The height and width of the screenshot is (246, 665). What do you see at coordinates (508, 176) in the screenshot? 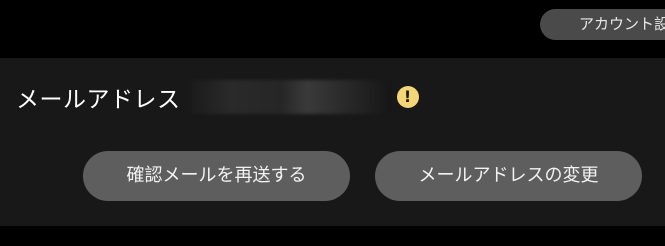
I see `change-email-button: メールアドレスの変更` at bounding box center [508, 176].